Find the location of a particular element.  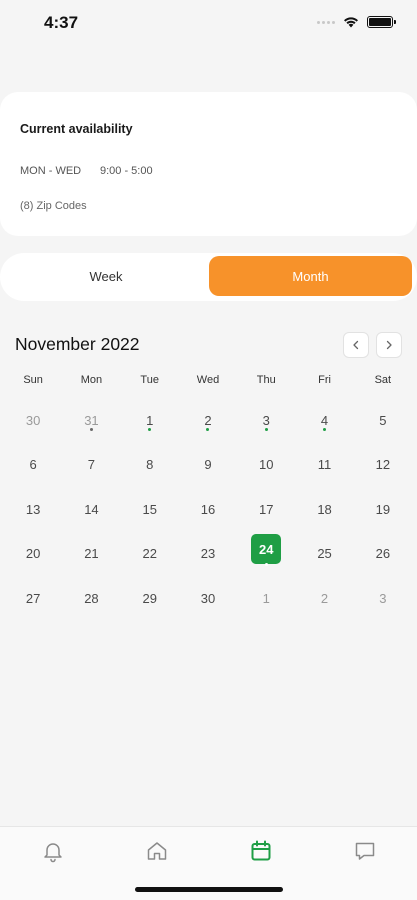

bell-icon is located at coordinates (53, 853).